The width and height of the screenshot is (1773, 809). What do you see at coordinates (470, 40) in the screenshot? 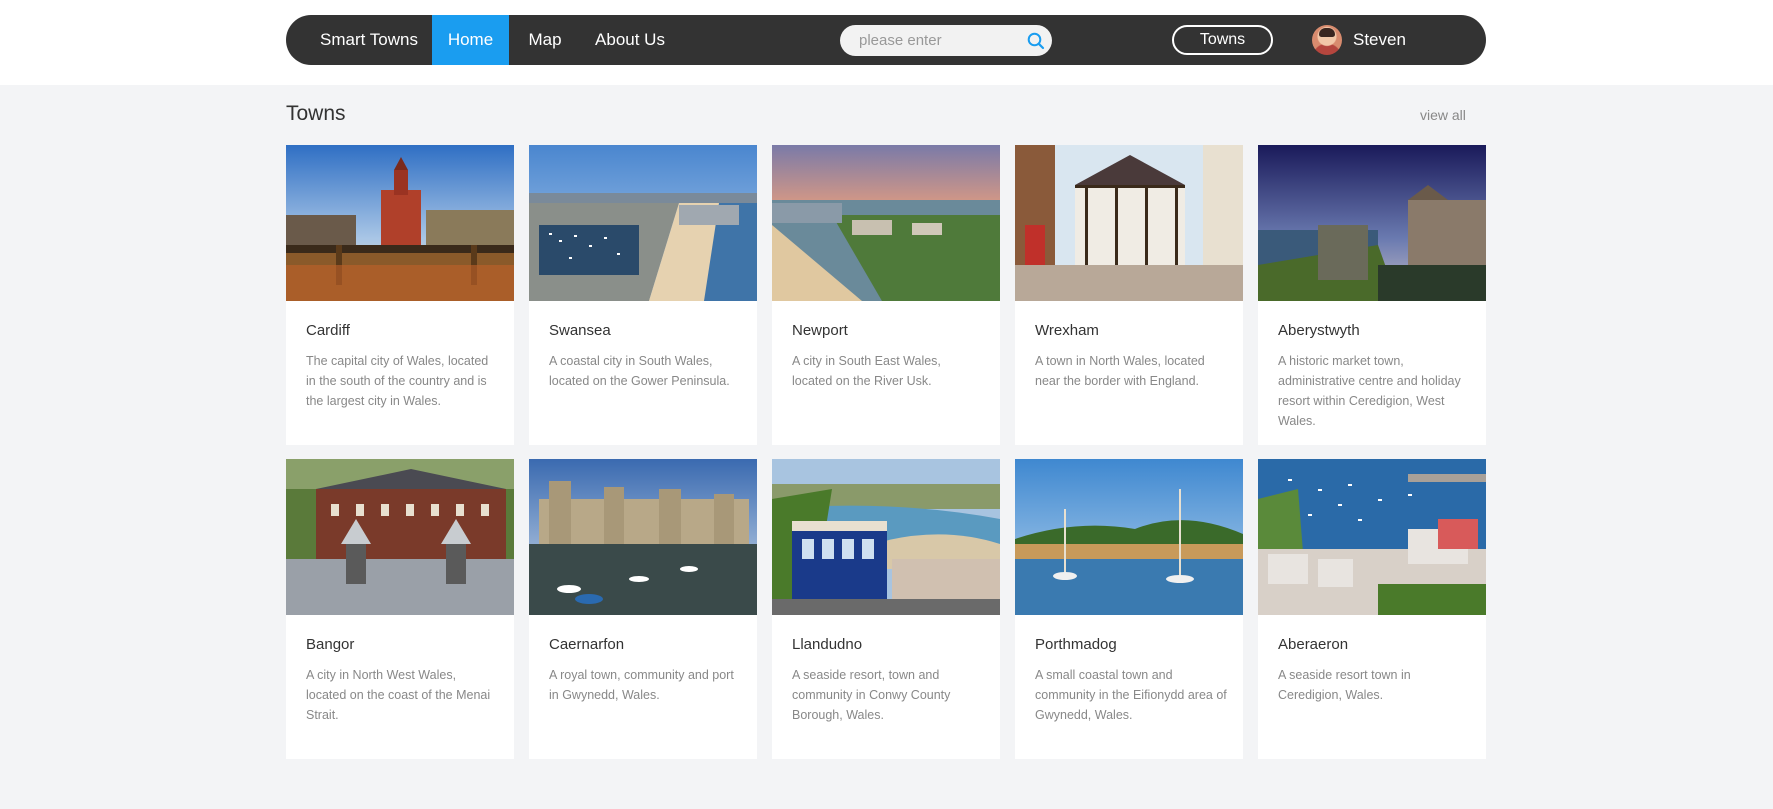
I see `nav-home: Home` at bounding box center [470, 40].